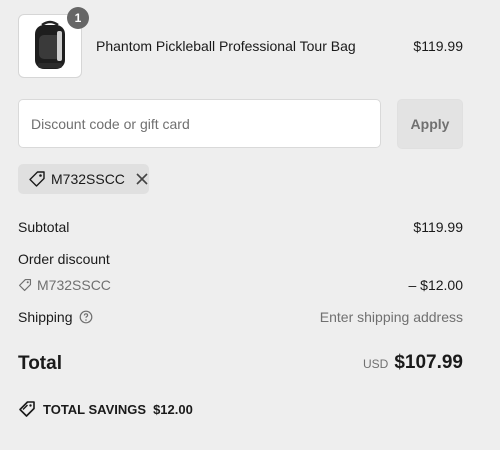 The width and height of the screenshot is (500, 450). What do you see at coordinates (88, 179) in the screenshot?
I see `applied-discount-code: M732SSCC` at bounding box center [88, 179].